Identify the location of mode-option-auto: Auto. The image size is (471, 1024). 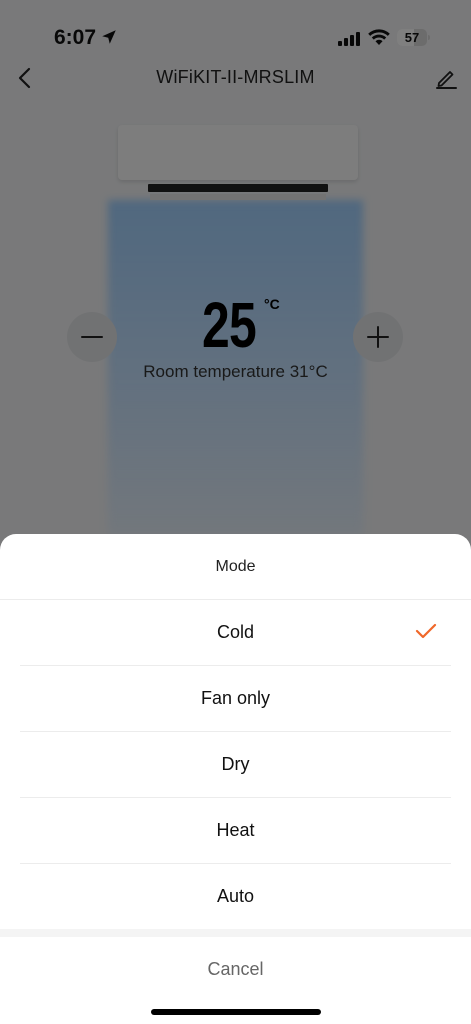
(235, 896).